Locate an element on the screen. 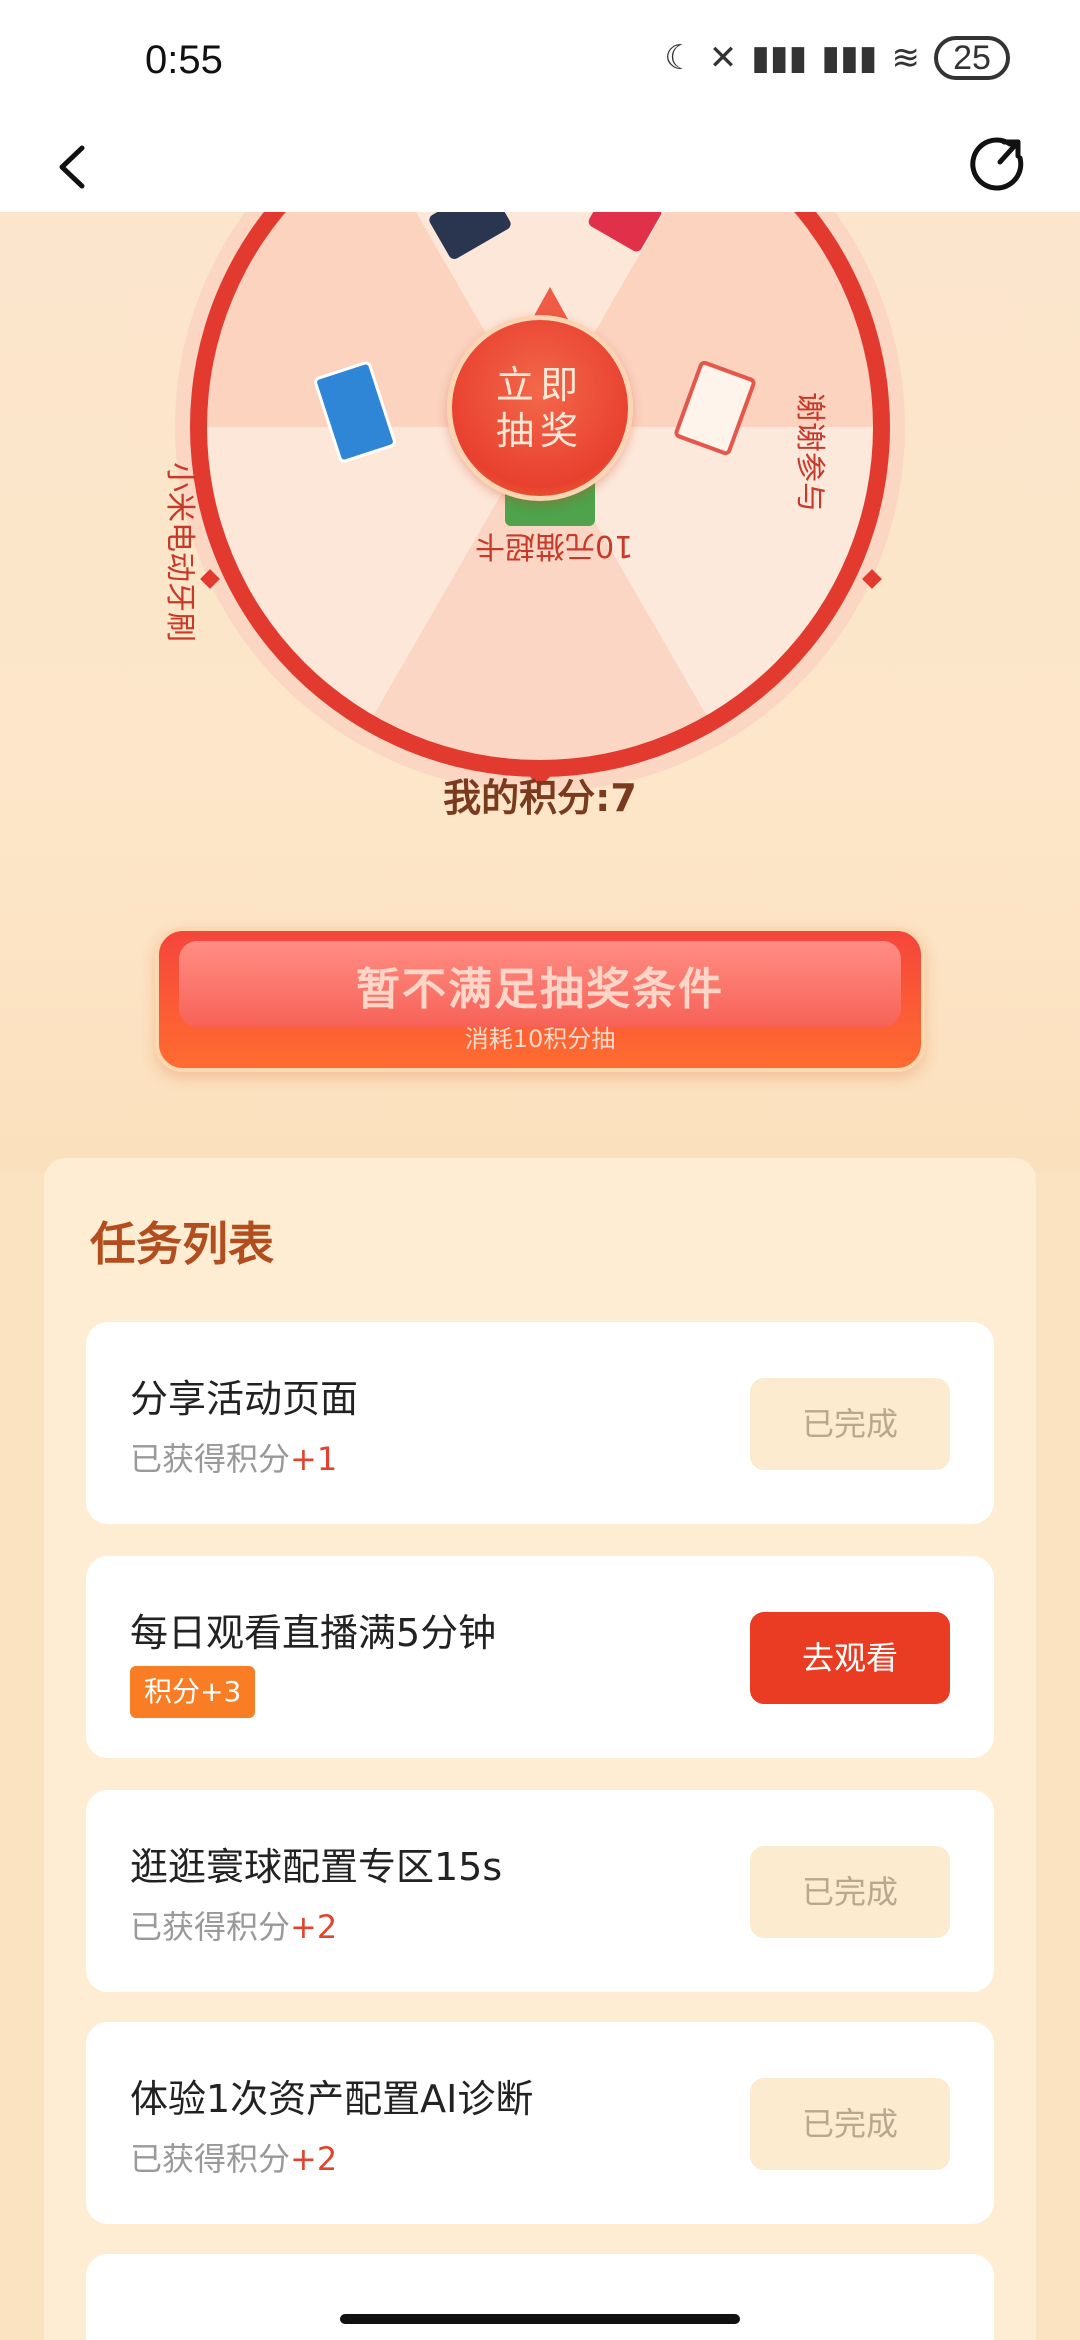 The width and height of the screenshot is (1080, 2340). chevron-left-icon is located at coordinates (72, 167).